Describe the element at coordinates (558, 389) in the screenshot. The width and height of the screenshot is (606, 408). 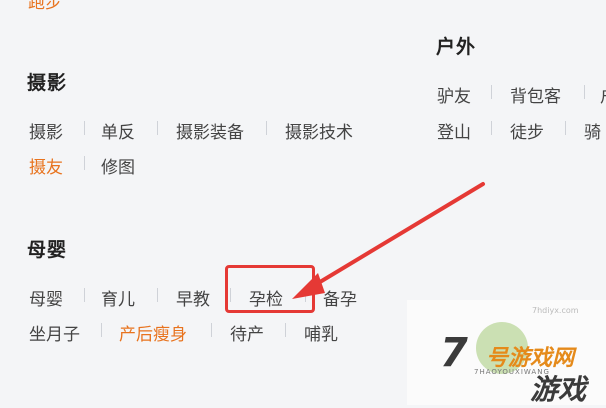
I see `watermark-word2: 游戏` at that location.